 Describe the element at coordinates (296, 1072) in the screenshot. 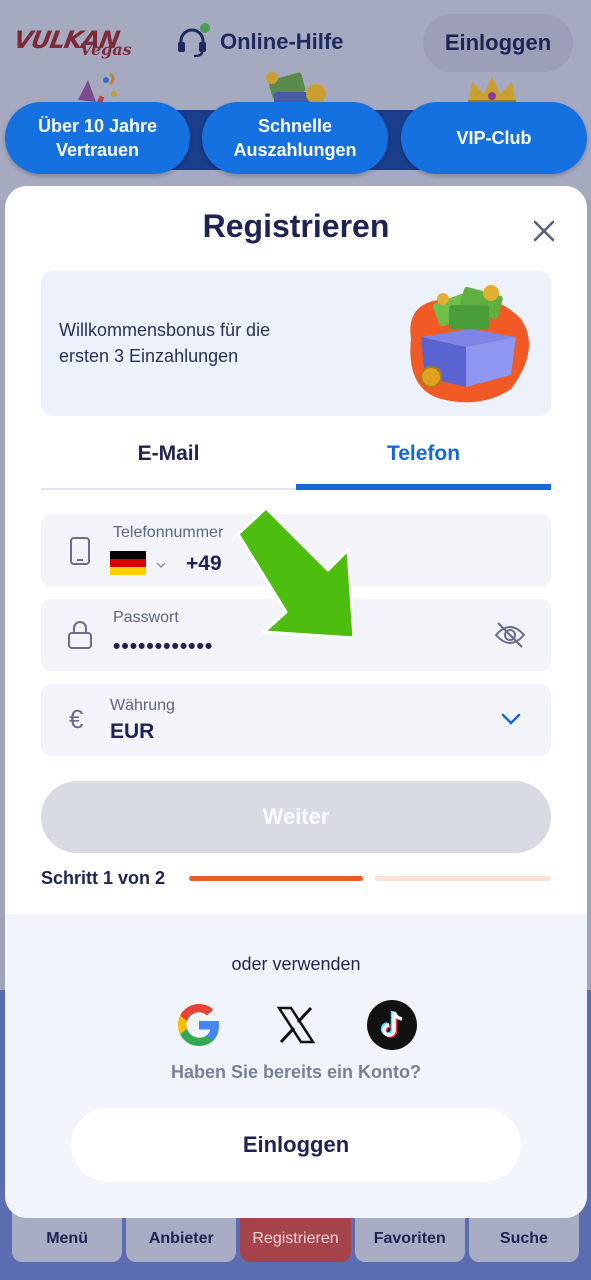

I see `have-account-text: Haben Sie bereits ein Konto?` at that location.